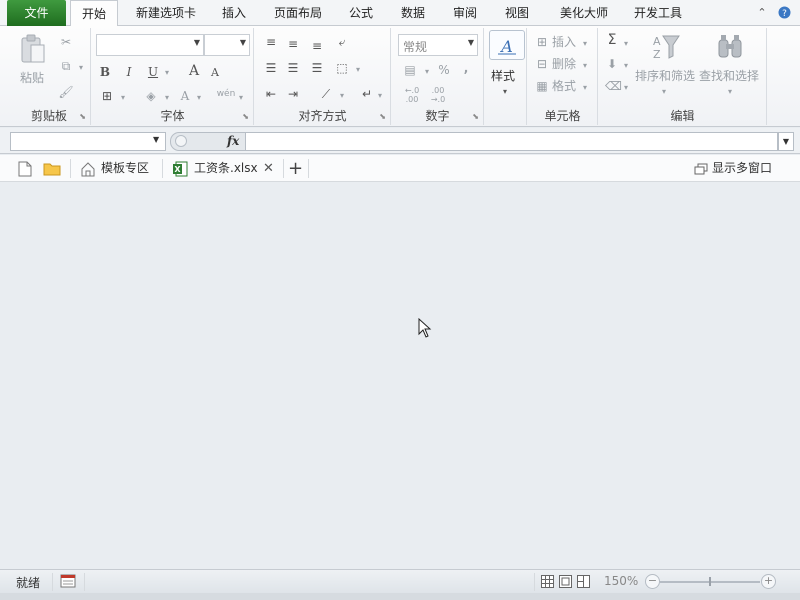 The height and width of the screenshot is (600, 800). Describe the element at coordinates (730, 47) in the screenshot. I see `binoculars-icon` at that location.